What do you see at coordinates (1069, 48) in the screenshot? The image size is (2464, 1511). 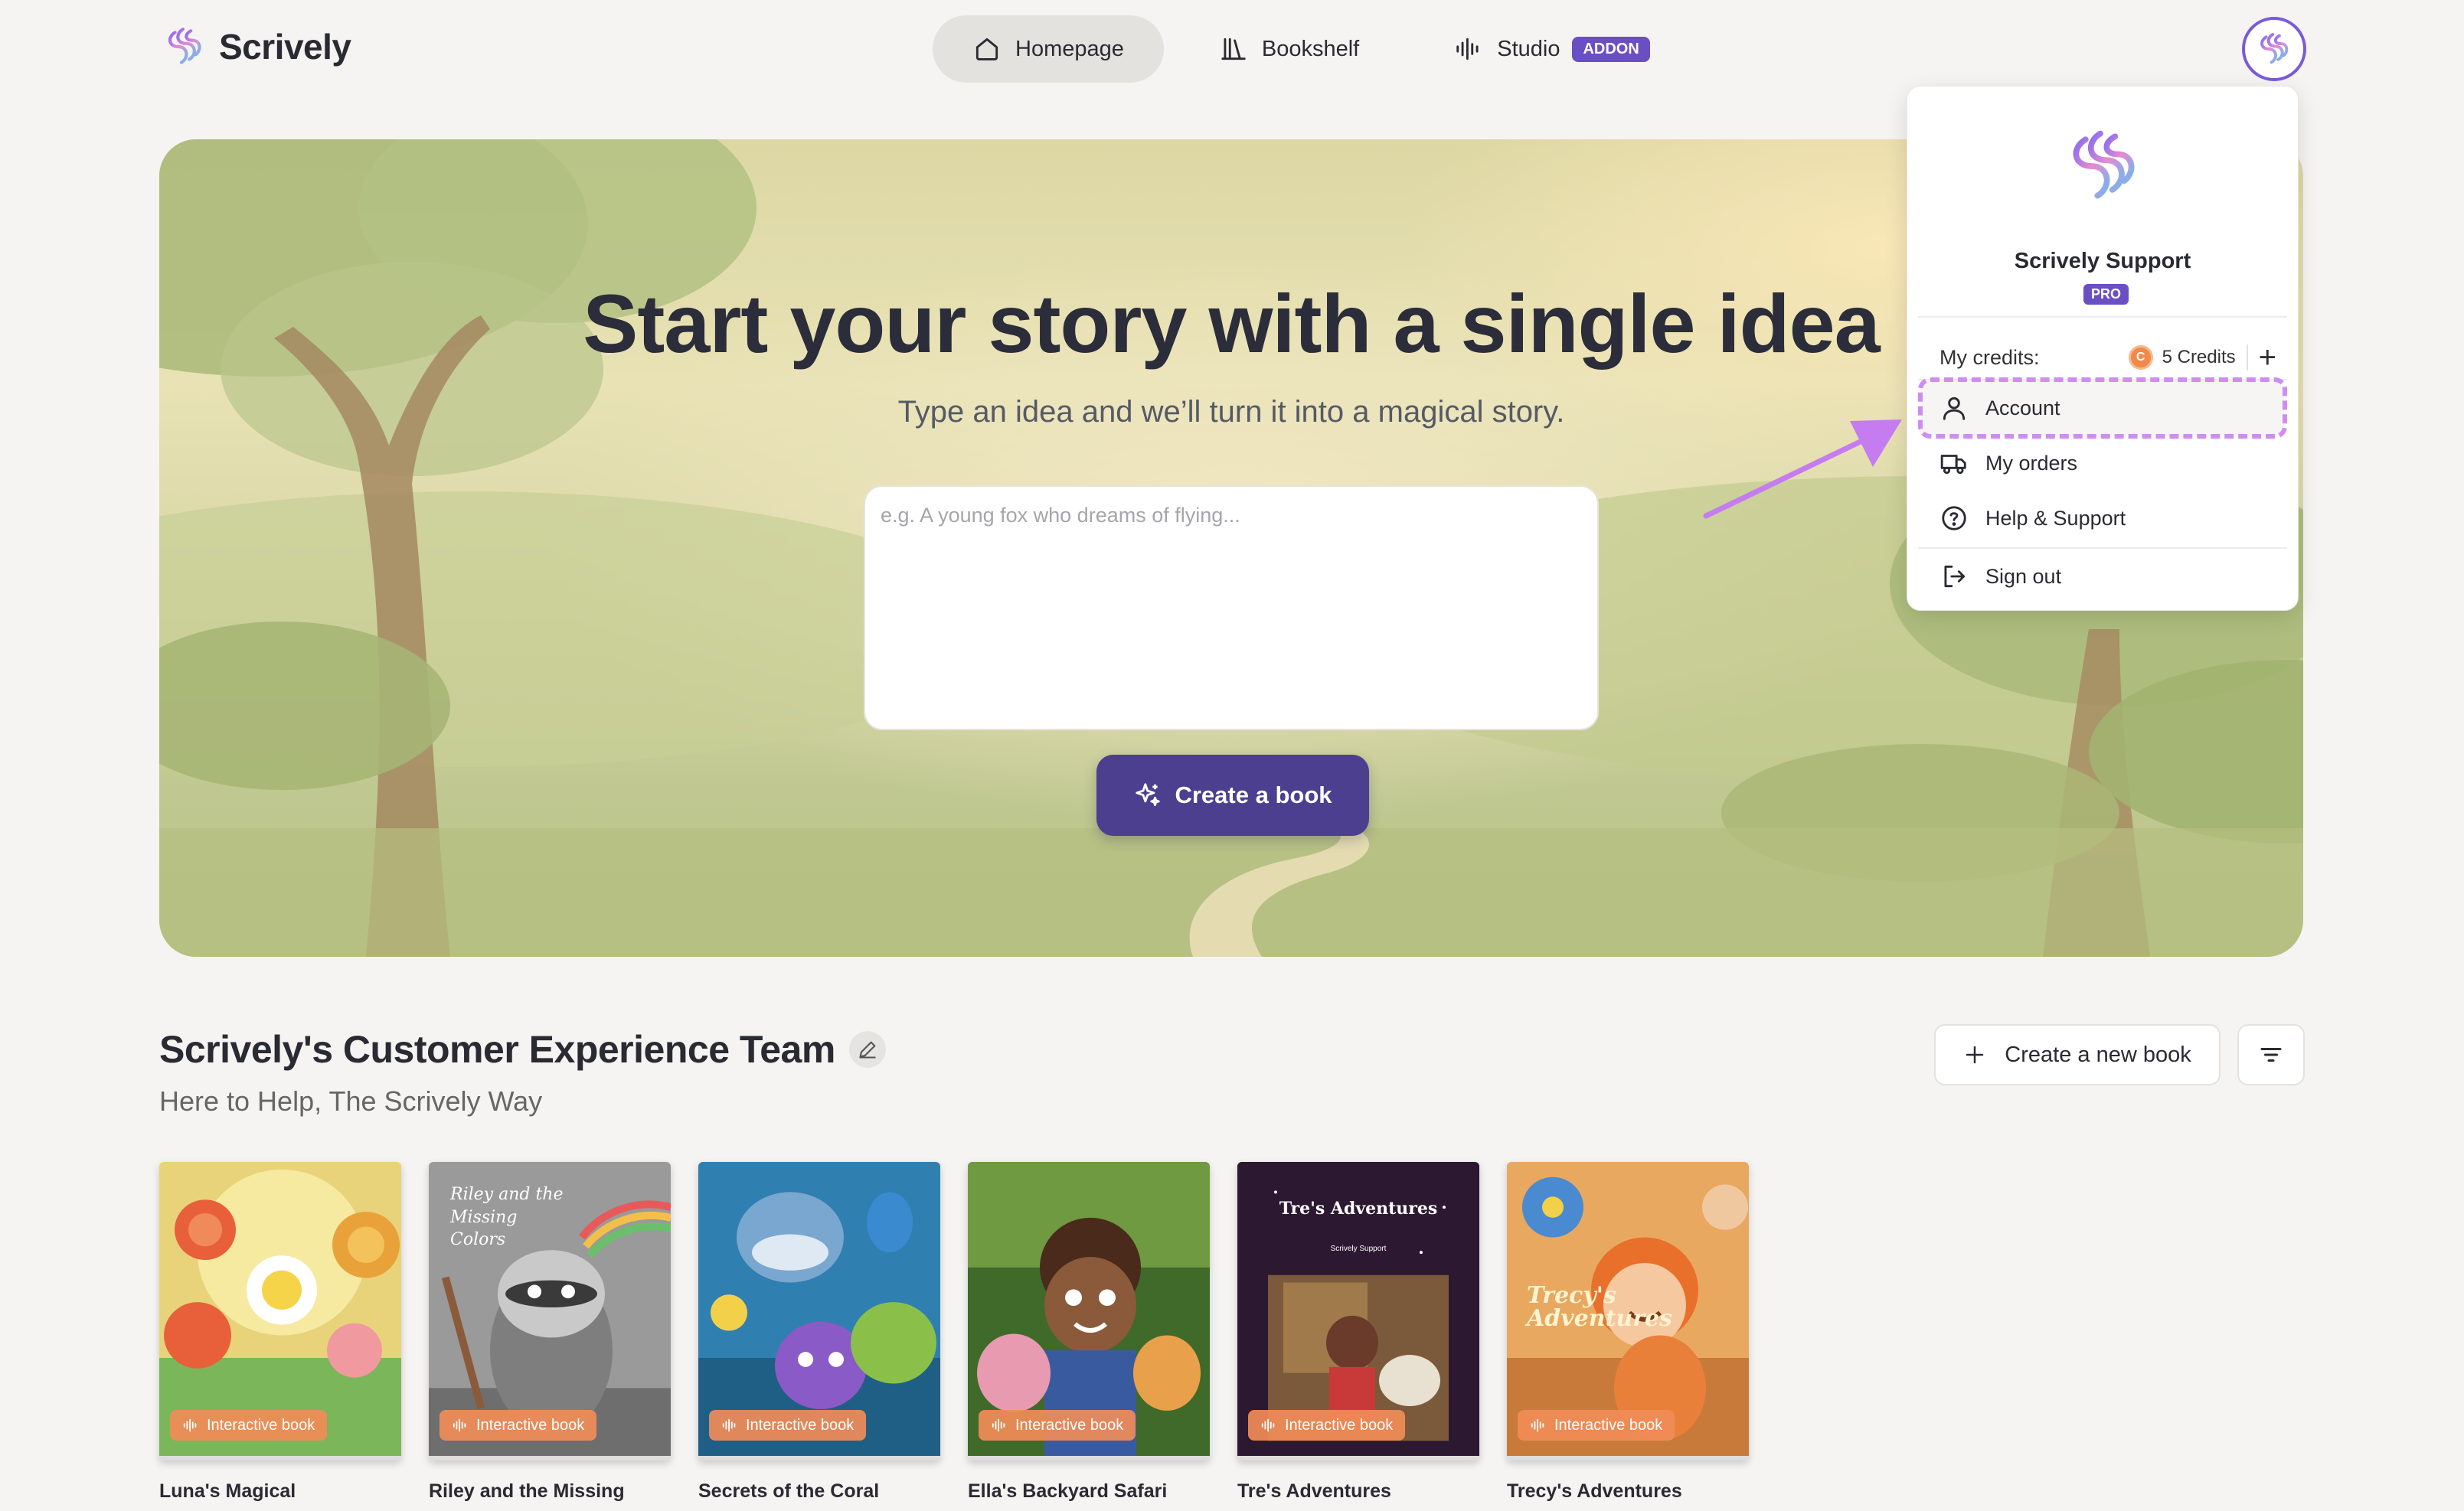 I see `nav-homepage-label: Homepage` at bounding box center [1069, 48].